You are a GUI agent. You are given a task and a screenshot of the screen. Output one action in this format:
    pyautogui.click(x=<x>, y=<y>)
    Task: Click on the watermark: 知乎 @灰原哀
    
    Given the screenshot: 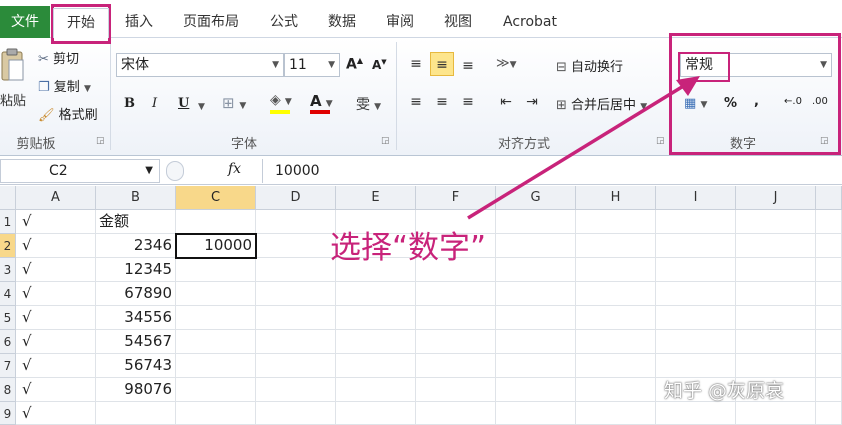 What is the action you would take?
    pyautogui.click(x=724, y=391)
    